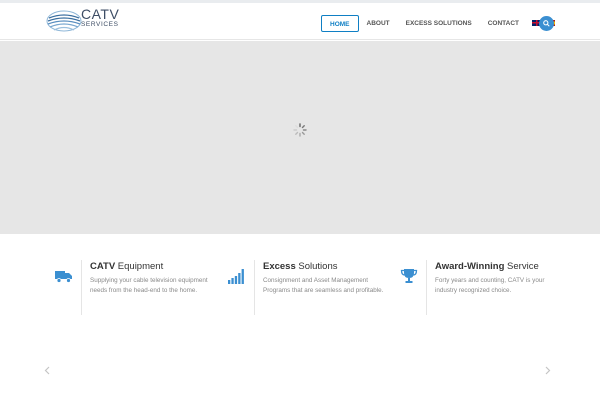  I want to click on feature-title: Award-Winning Service, so click(487, 266).